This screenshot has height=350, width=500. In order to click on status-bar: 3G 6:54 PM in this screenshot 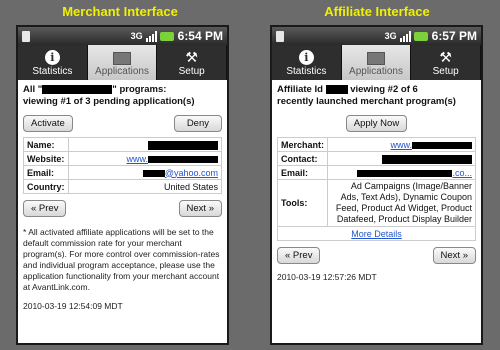, I will do `click(122, 36)`.